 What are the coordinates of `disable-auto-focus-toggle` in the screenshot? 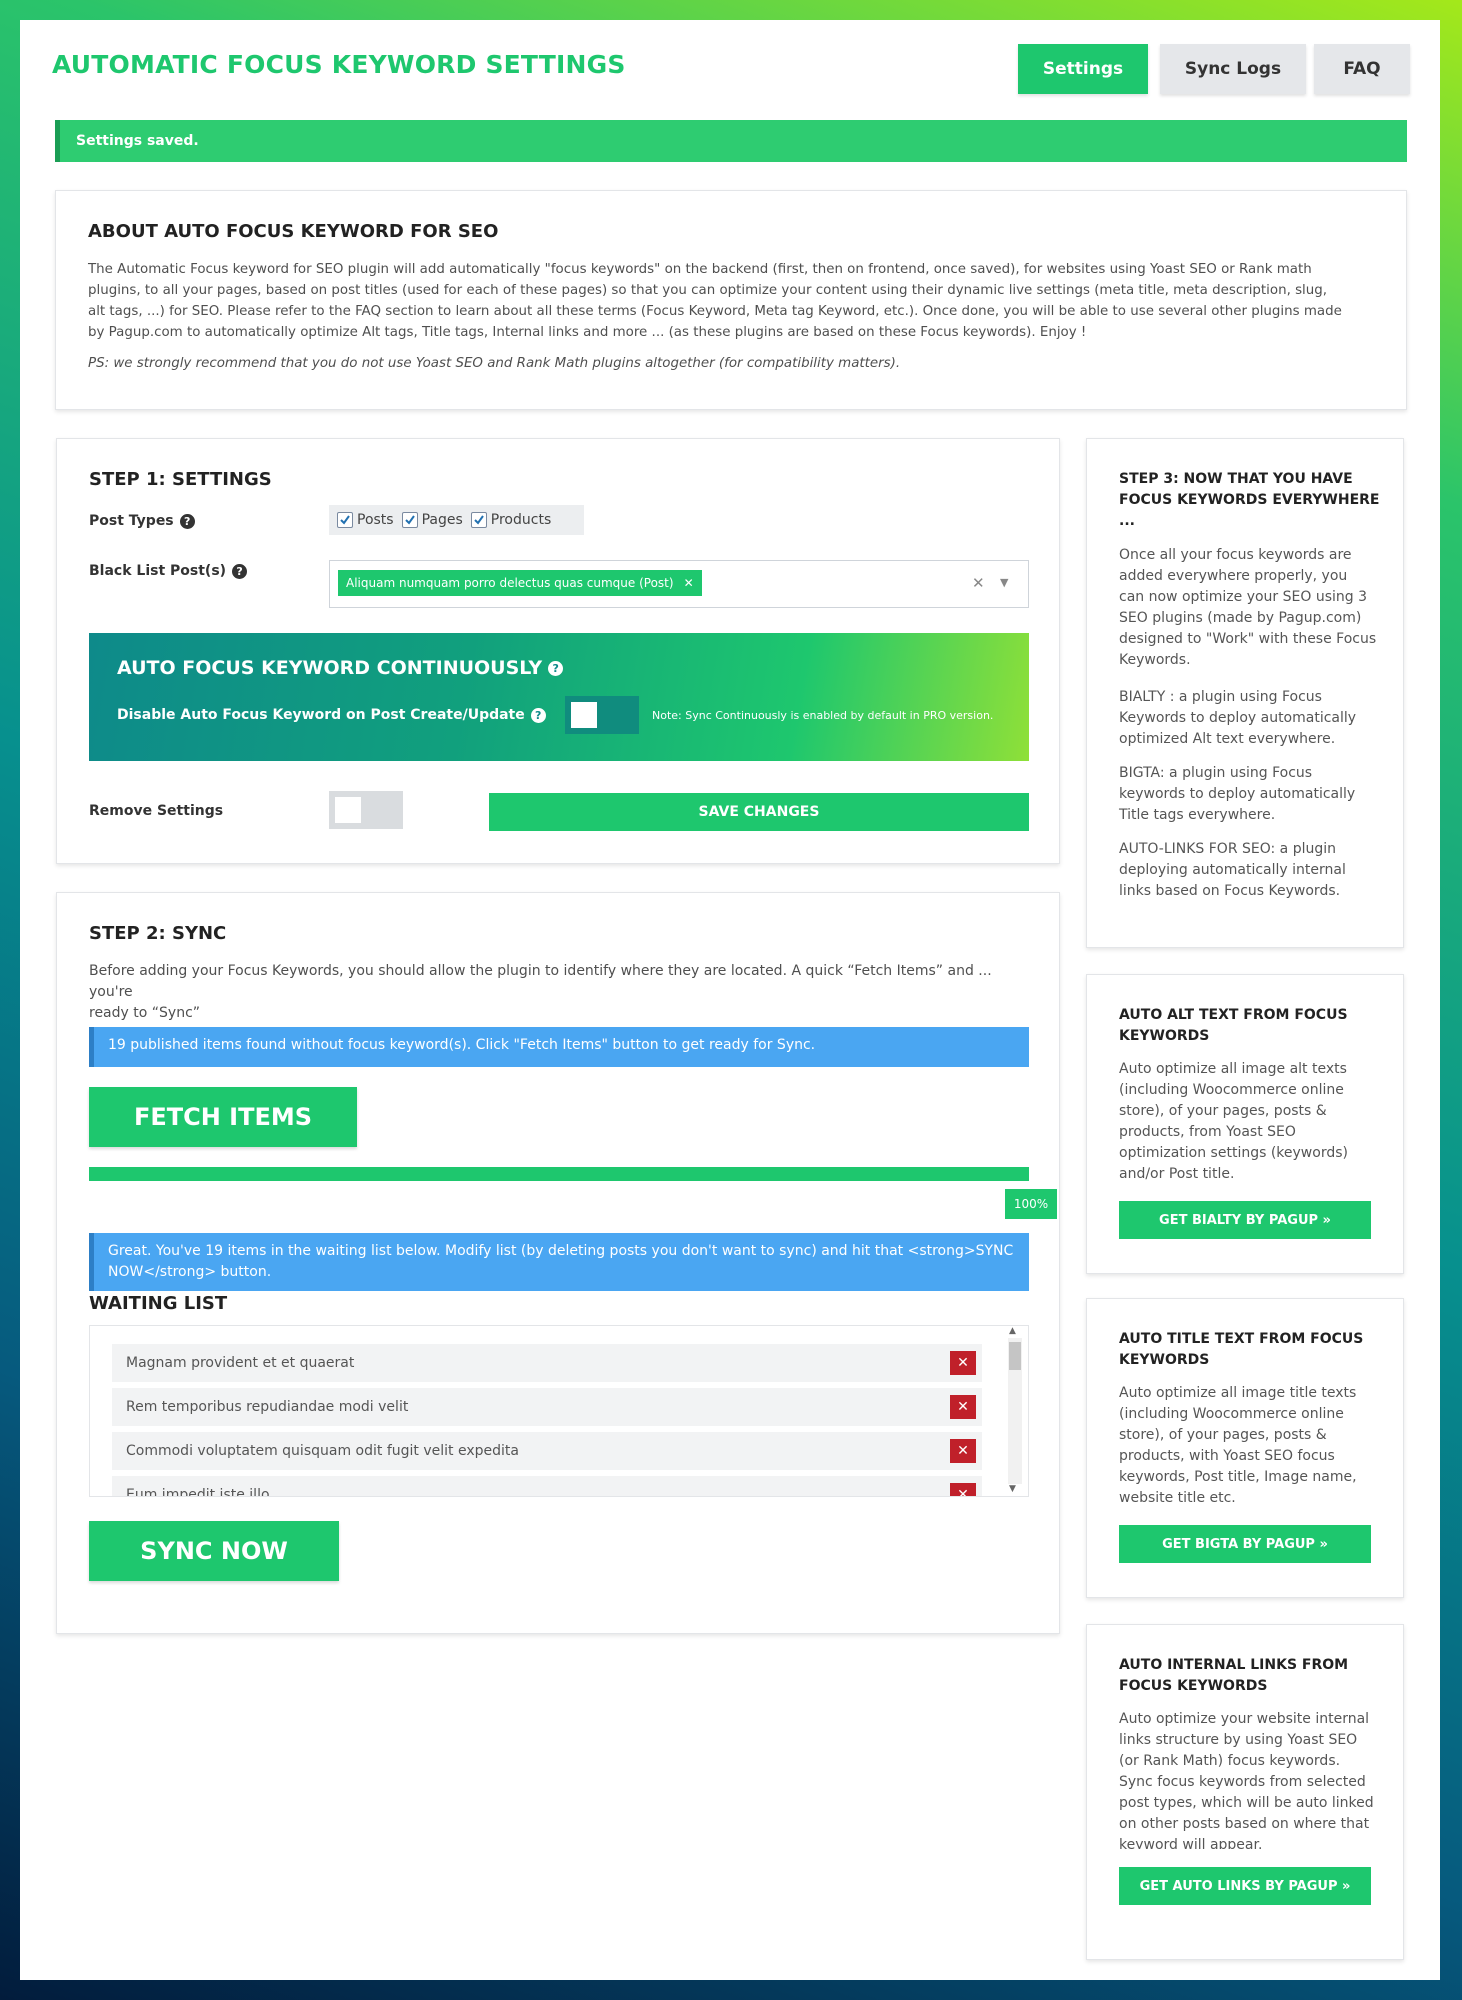 It's located at (602, 715).